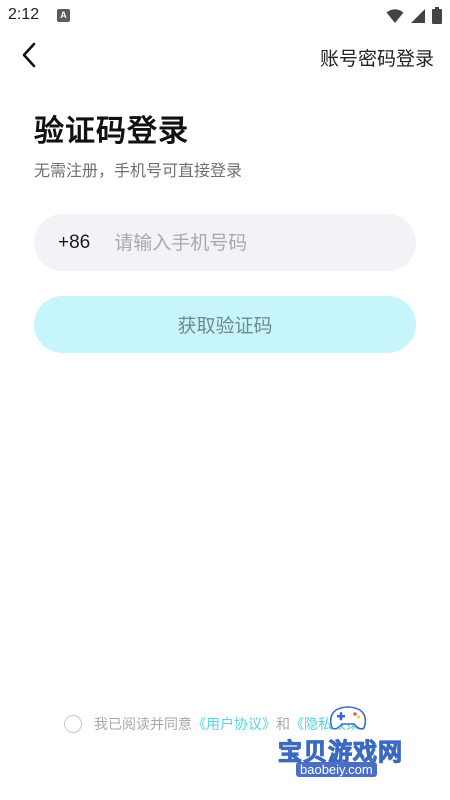 The height and width of the screenshot is (800, 450). Describe the element at coordinates (336, 769) in the screenshot. I see `watermark-url: baobeiy.com` at that location.